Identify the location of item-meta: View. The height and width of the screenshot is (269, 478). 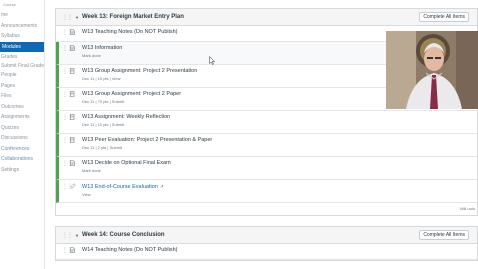
(123, 195).